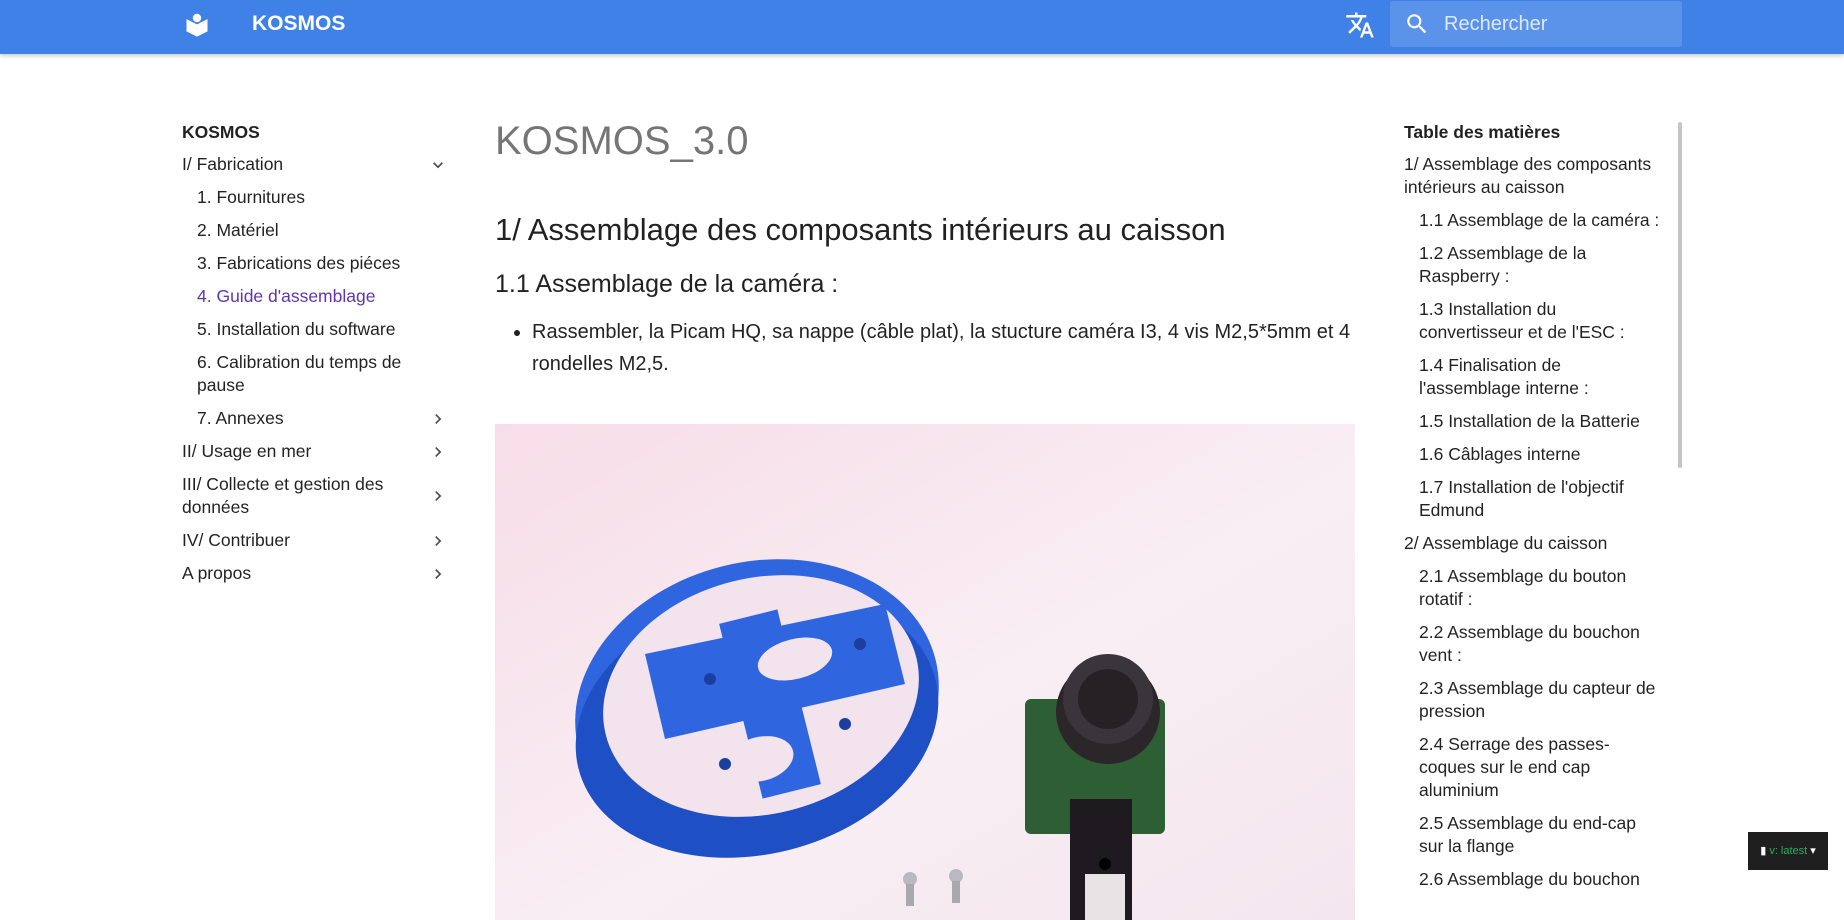 The image size is (1844, 920). What do you see at coordinates (315, 418) in the screenshot?
I see `nav-item: 7. Annexes` at bounding box center [315, 418].